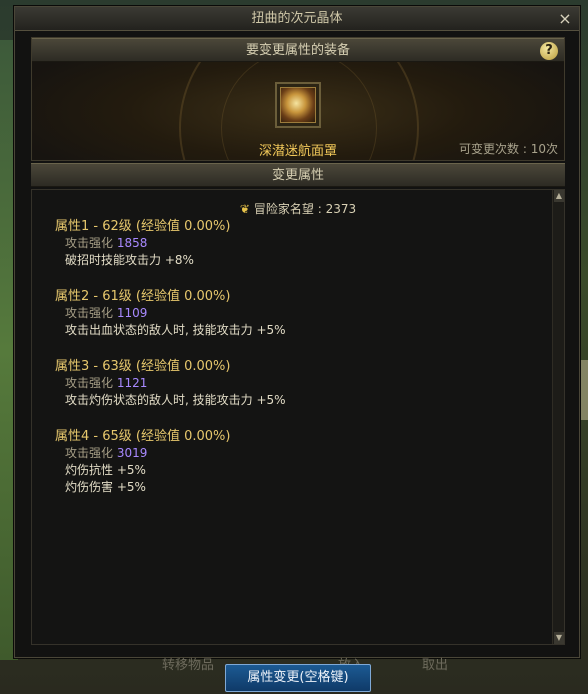 Image resolution: width=588 pixels, height=694 pixels. Describe the element at coordinates (435, 665) in the screenshot. I see `take-out-label: 取出` at that location.